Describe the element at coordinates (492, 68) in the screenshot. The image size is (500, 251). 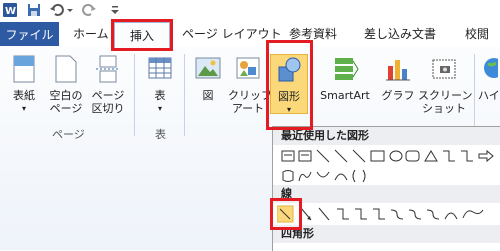
I see `globe-icon` at that location.